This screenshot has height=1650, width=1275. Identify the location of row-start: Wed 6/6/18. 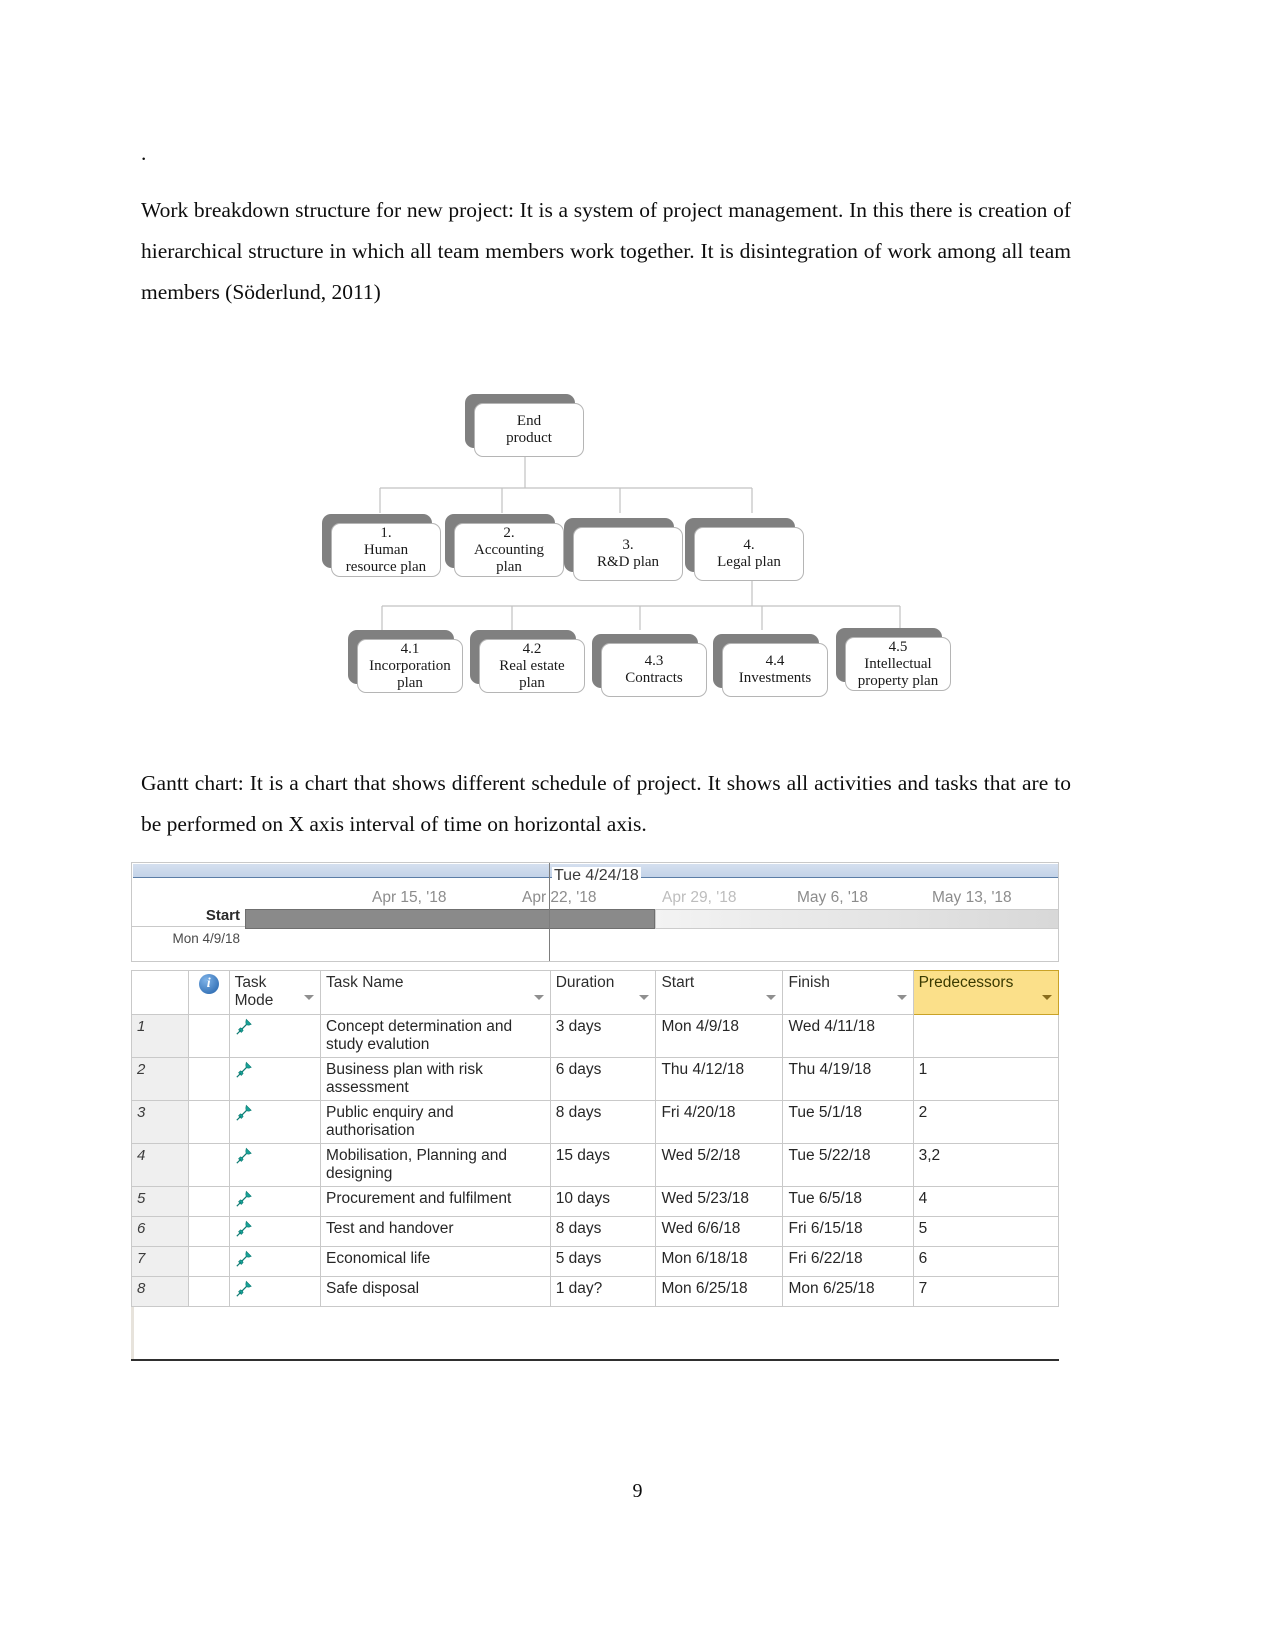
(719, 1231).